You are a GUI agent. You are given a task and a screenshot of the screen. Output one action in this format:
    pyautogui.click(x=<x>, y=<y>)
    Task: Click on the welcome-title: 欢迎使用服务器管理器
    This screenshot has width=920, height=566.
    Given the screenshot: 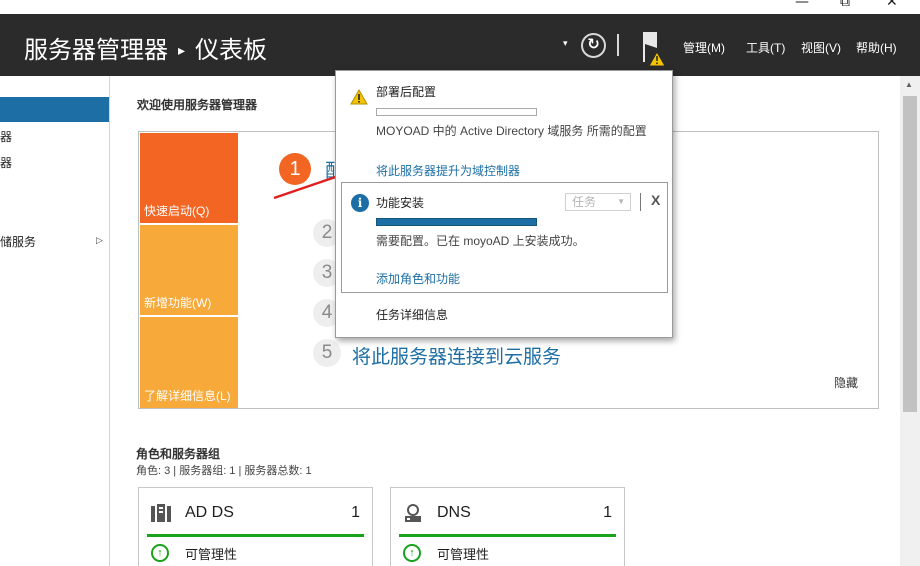 What is the action you would take?
    pyautogui.click(x=197, y=105)
    